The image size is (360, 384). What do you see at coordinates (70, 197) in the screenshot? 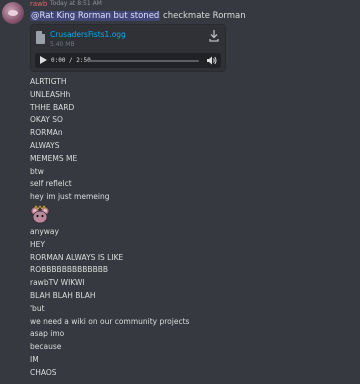
I see `chat-message: hey im just memeing` at bounding box center [70, 197].